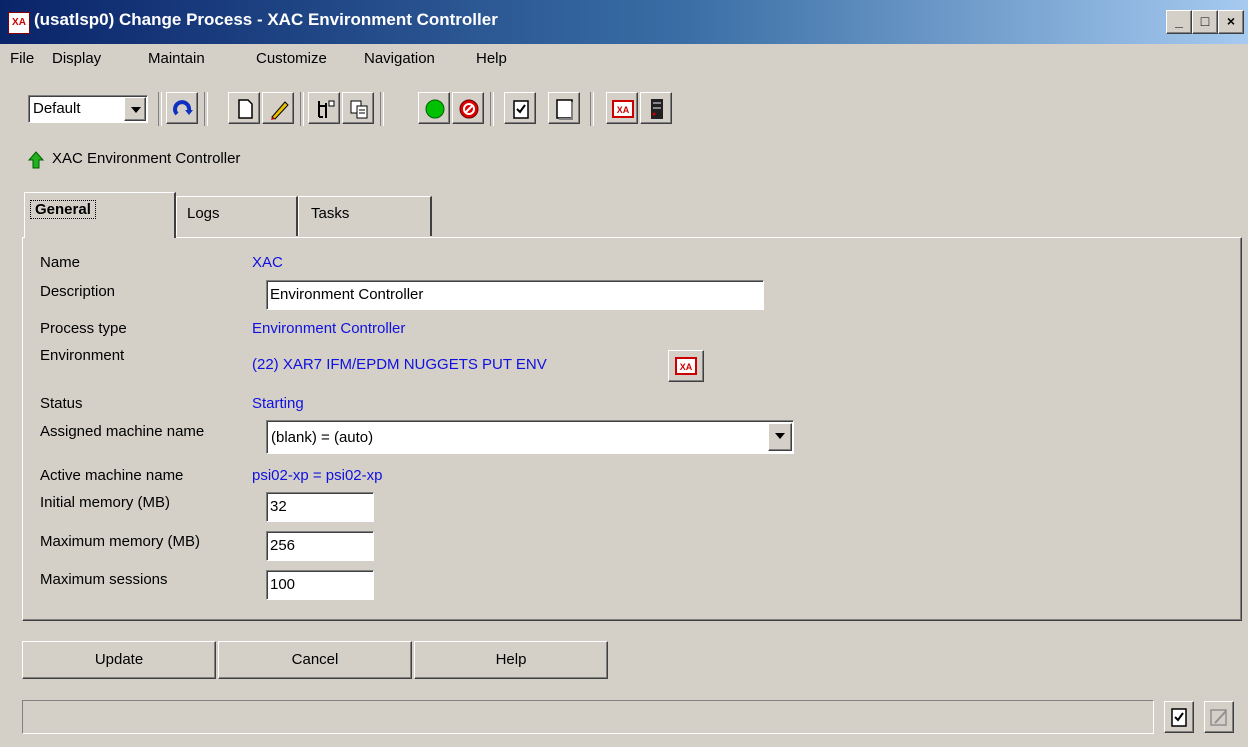 The width and height of the screenshot is (1248, 747). What do you see at coordinates (329, 328) in the screenshot?
I see `process-type-value: Environment Controller` at bounding box center [329, 328].